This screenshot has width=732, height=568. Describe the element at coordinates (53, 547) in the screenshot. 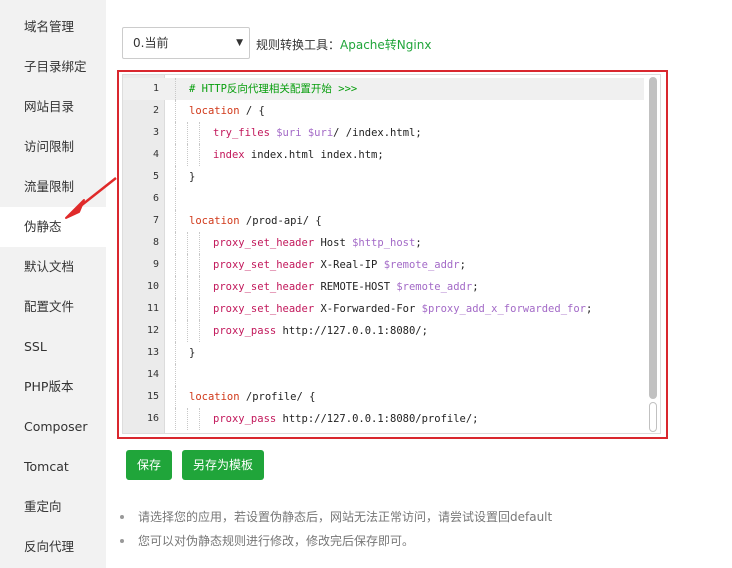

I see `sidebar-item: 反向代理` at that location.